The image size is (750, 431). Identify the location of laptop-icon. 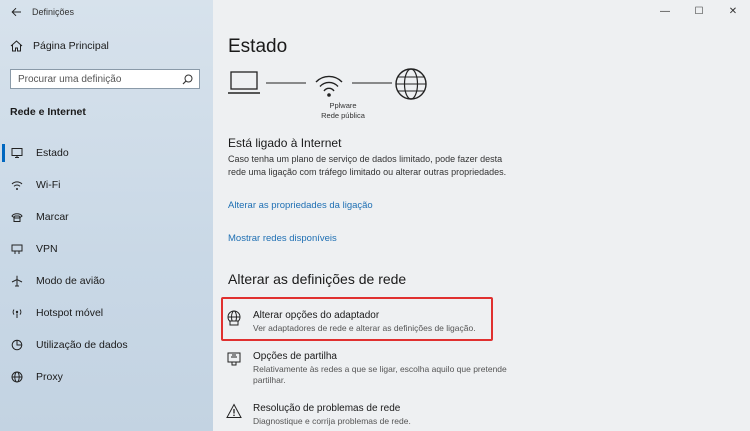
(244, 82).